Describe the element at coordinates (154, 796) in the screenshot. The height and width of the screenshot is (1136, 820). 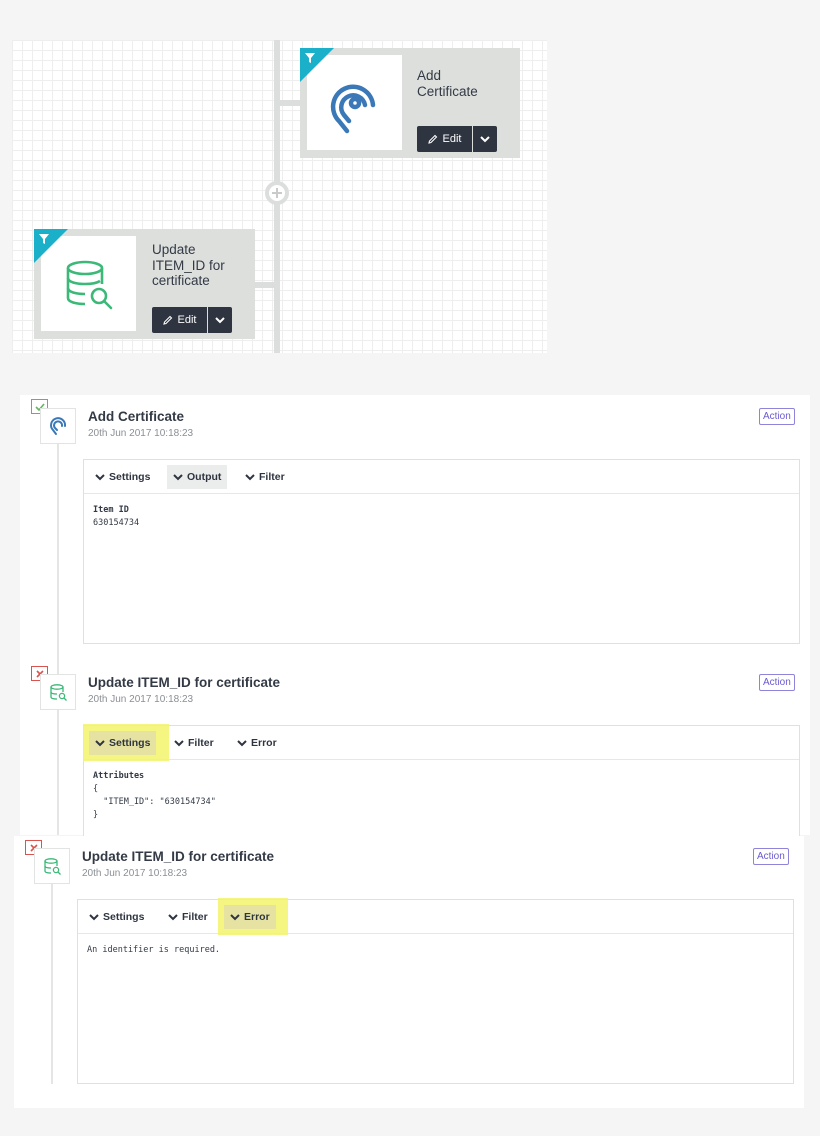
I see `settings-content: Attributes { "ITEM_ID": "630154734"}` at that location.